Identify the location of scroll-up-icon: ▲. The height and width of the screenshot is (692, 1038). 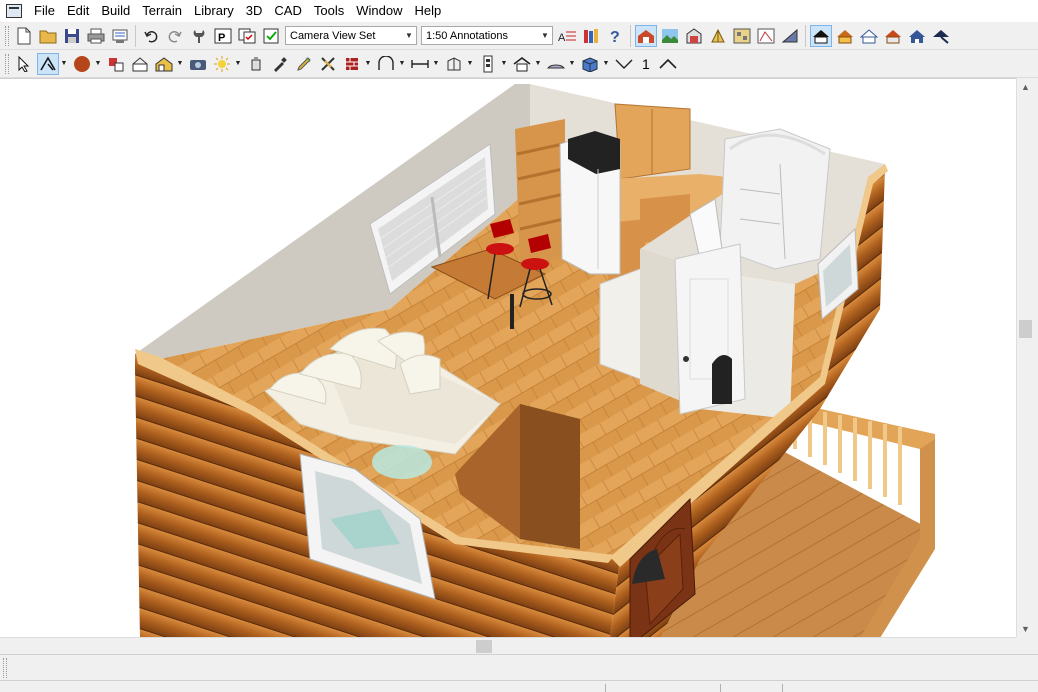
(1025, 86).